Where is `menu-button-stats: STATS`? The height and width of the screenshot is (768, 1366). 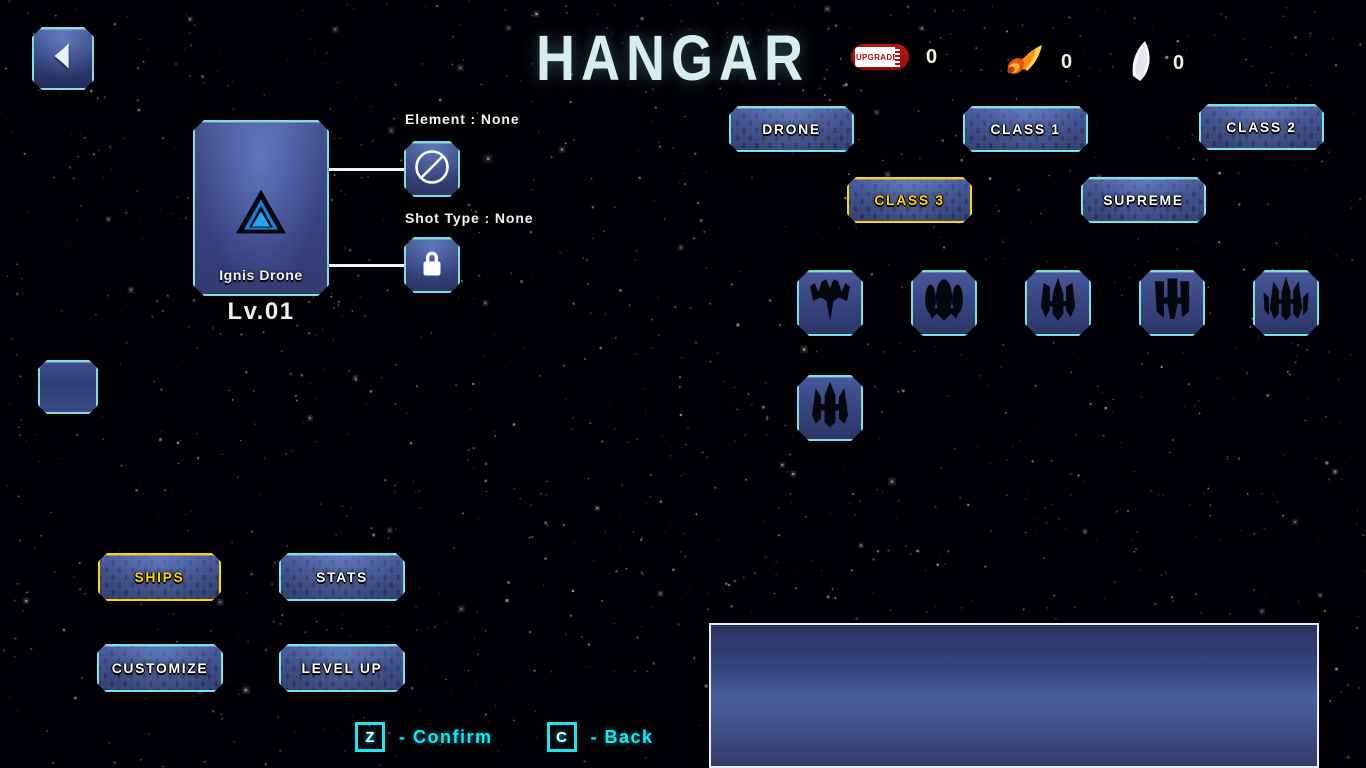 menu-button-stats: STATS is located at coordinates (342, 577).